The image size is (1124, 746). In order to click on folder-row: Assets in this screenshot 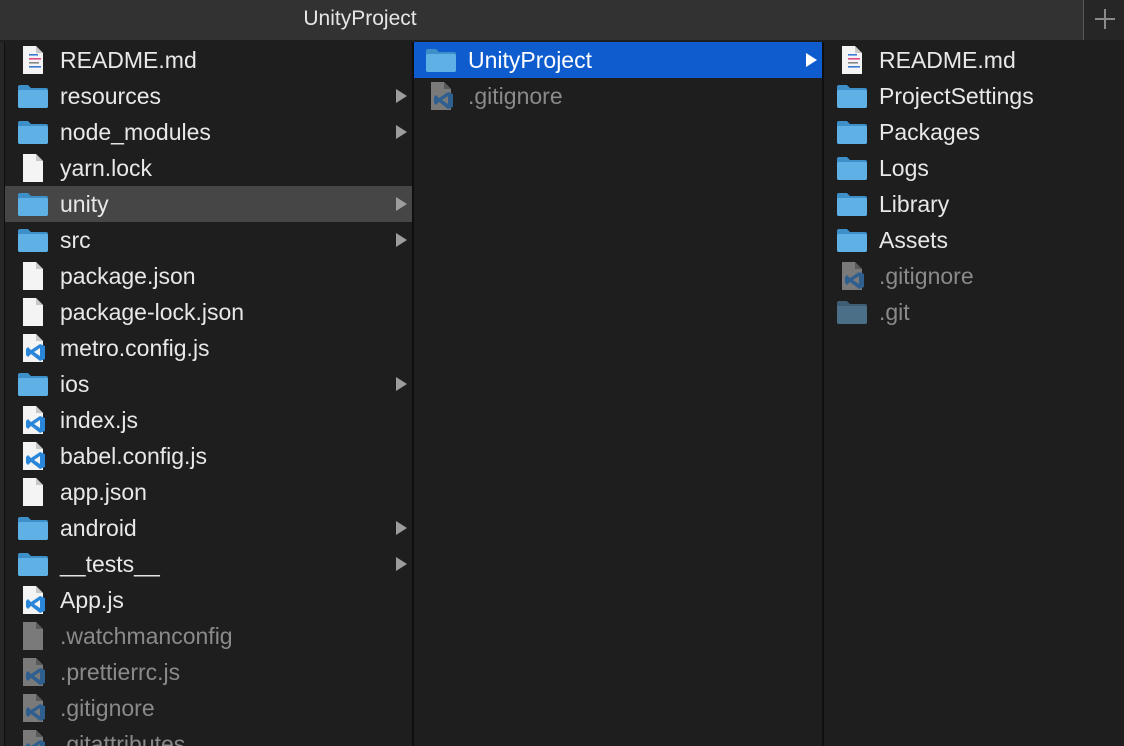, I will do `click(974, 240)`.